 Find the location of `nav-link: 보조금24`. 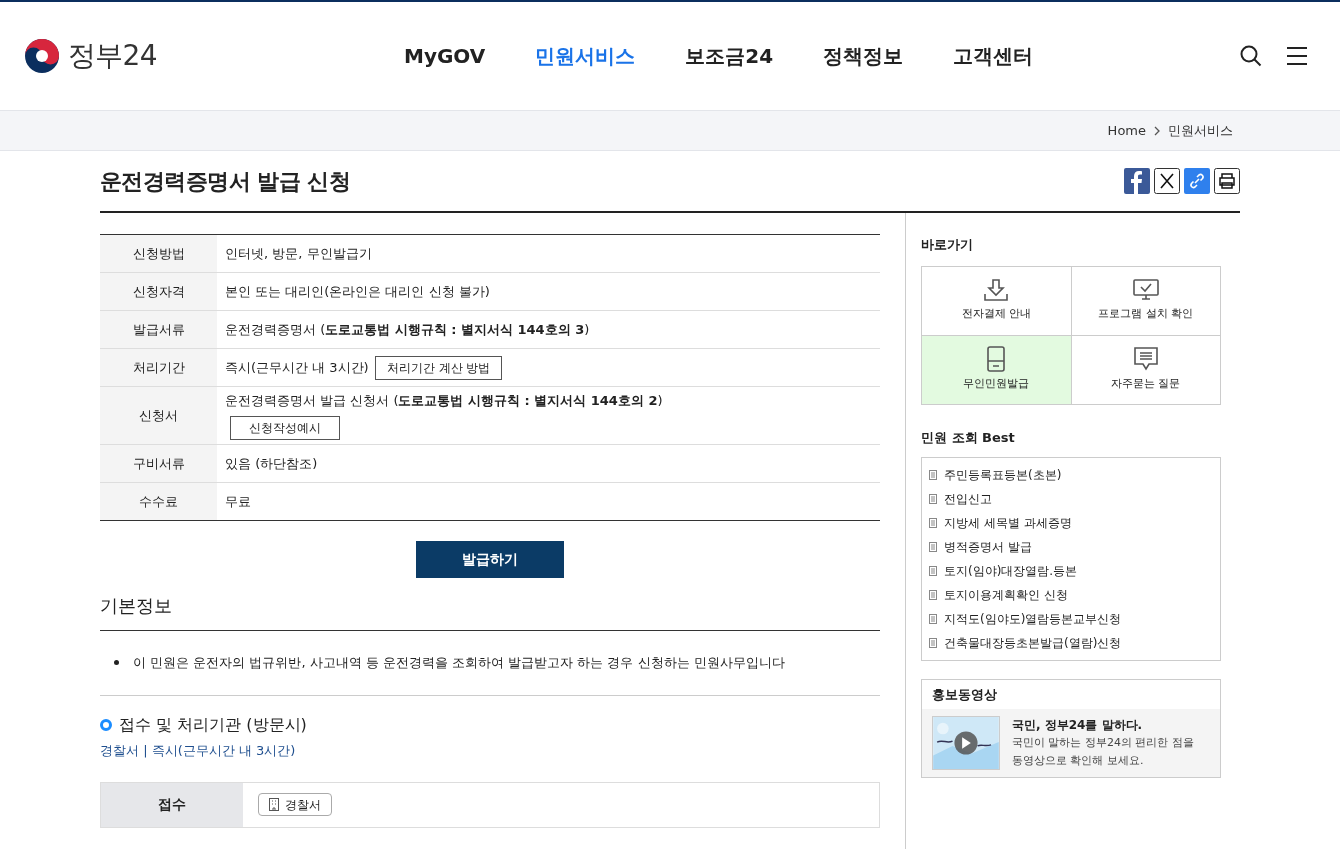

nav-link: 보조금24 is located at coordinates (729, 56).